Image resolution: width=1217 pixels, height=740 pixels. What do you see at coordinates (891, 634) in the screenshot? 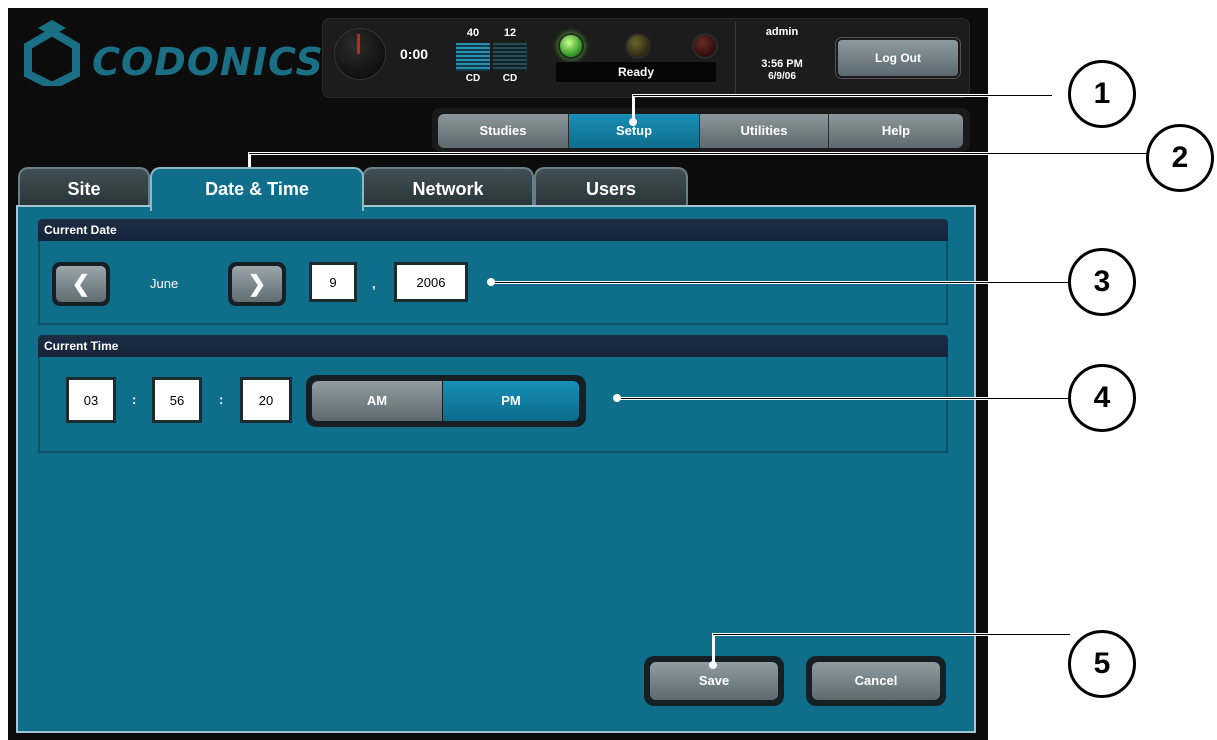
I see `callout-5-leader-core` at bounding box center [891, 634].